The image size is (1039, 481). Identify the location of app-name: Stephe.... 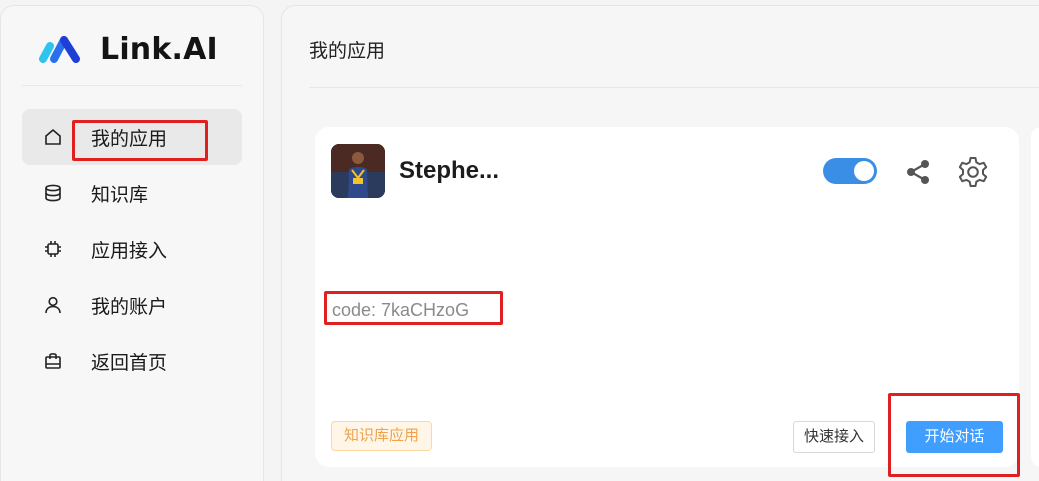
(449, 171).